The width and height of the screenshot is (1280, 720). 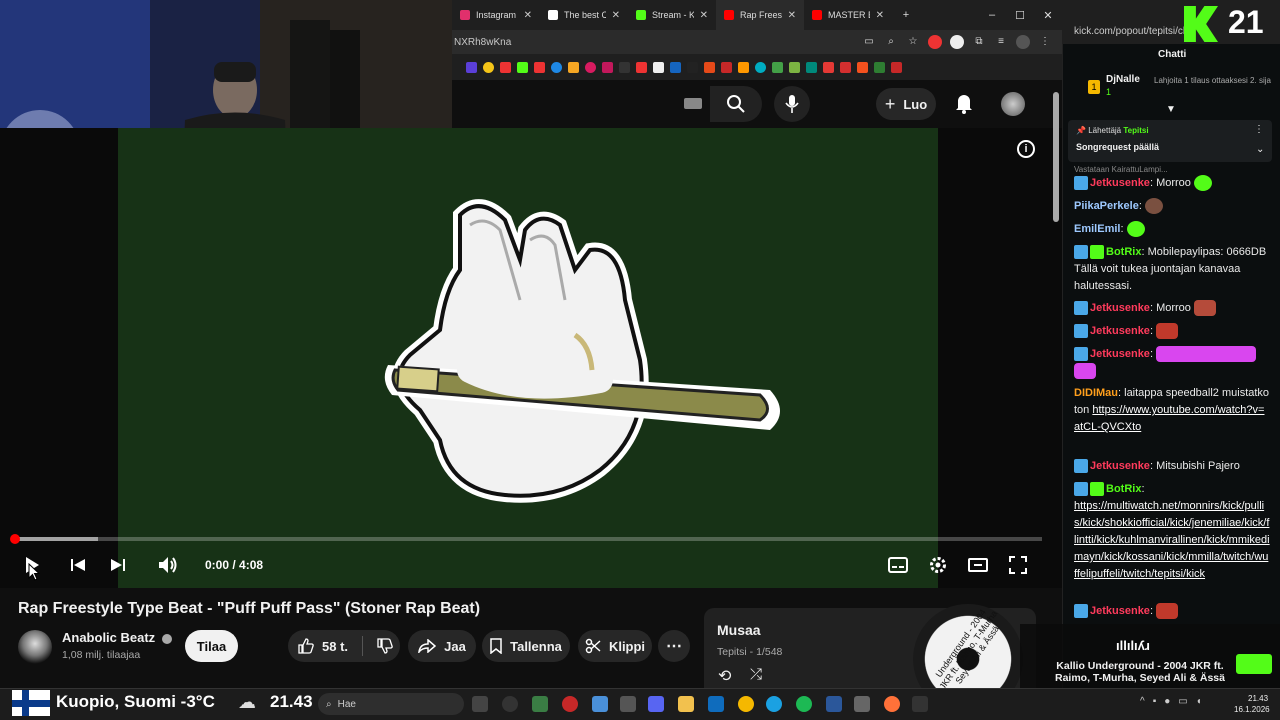 I want to click on taskbar-search: ⌕ Hae, so click(x=391, y=704).